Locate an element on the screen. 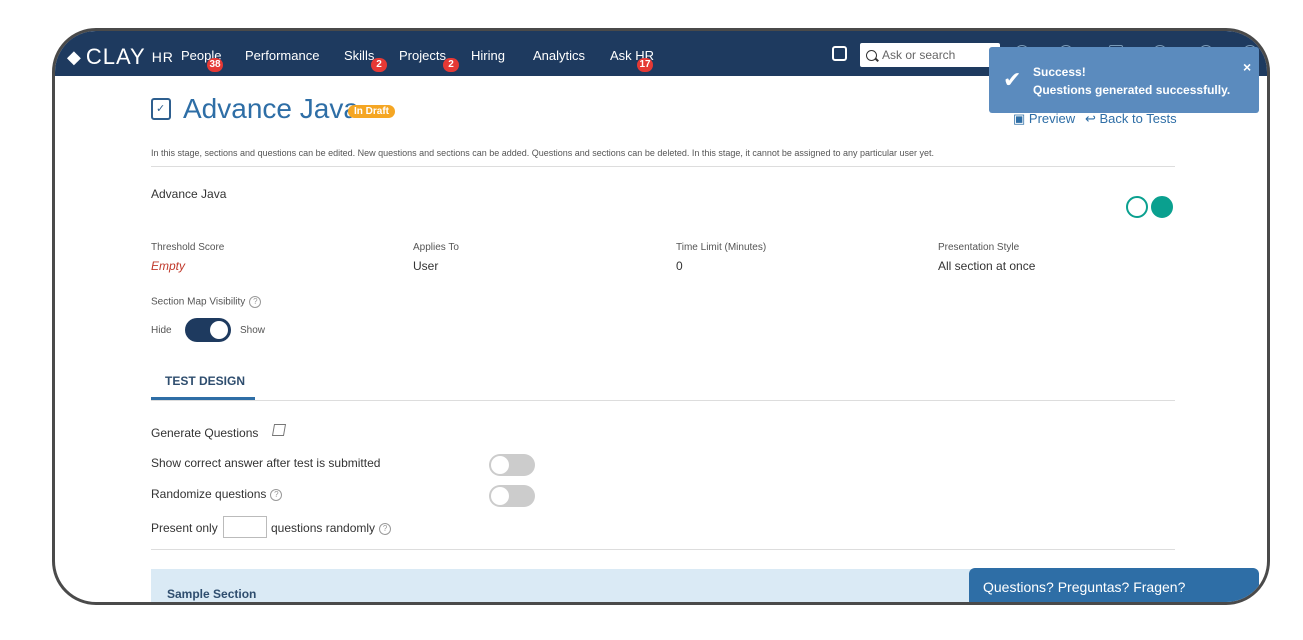  grammarly-icon is located at coordinates (1162, 207).